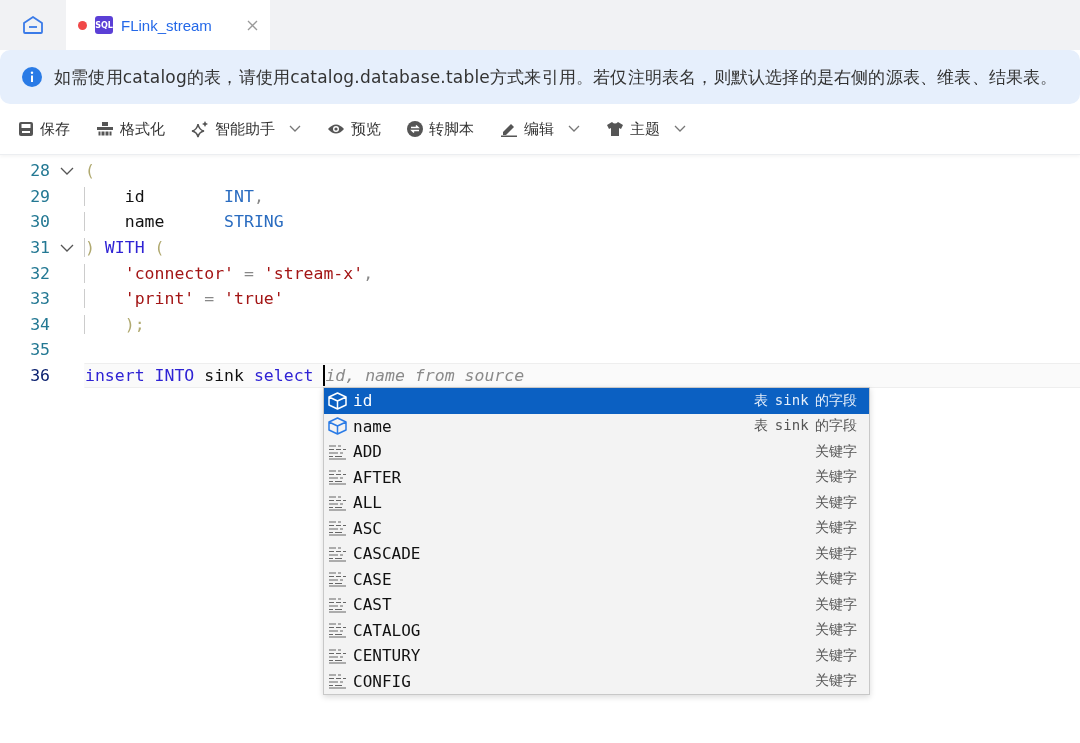 This screenshot has height=743, width=1080. What do you see at coordinates (596, 426) in the screenshot?
I see `suggestion-item: name 表 sink 的字段` at bounding box center [596, 426].